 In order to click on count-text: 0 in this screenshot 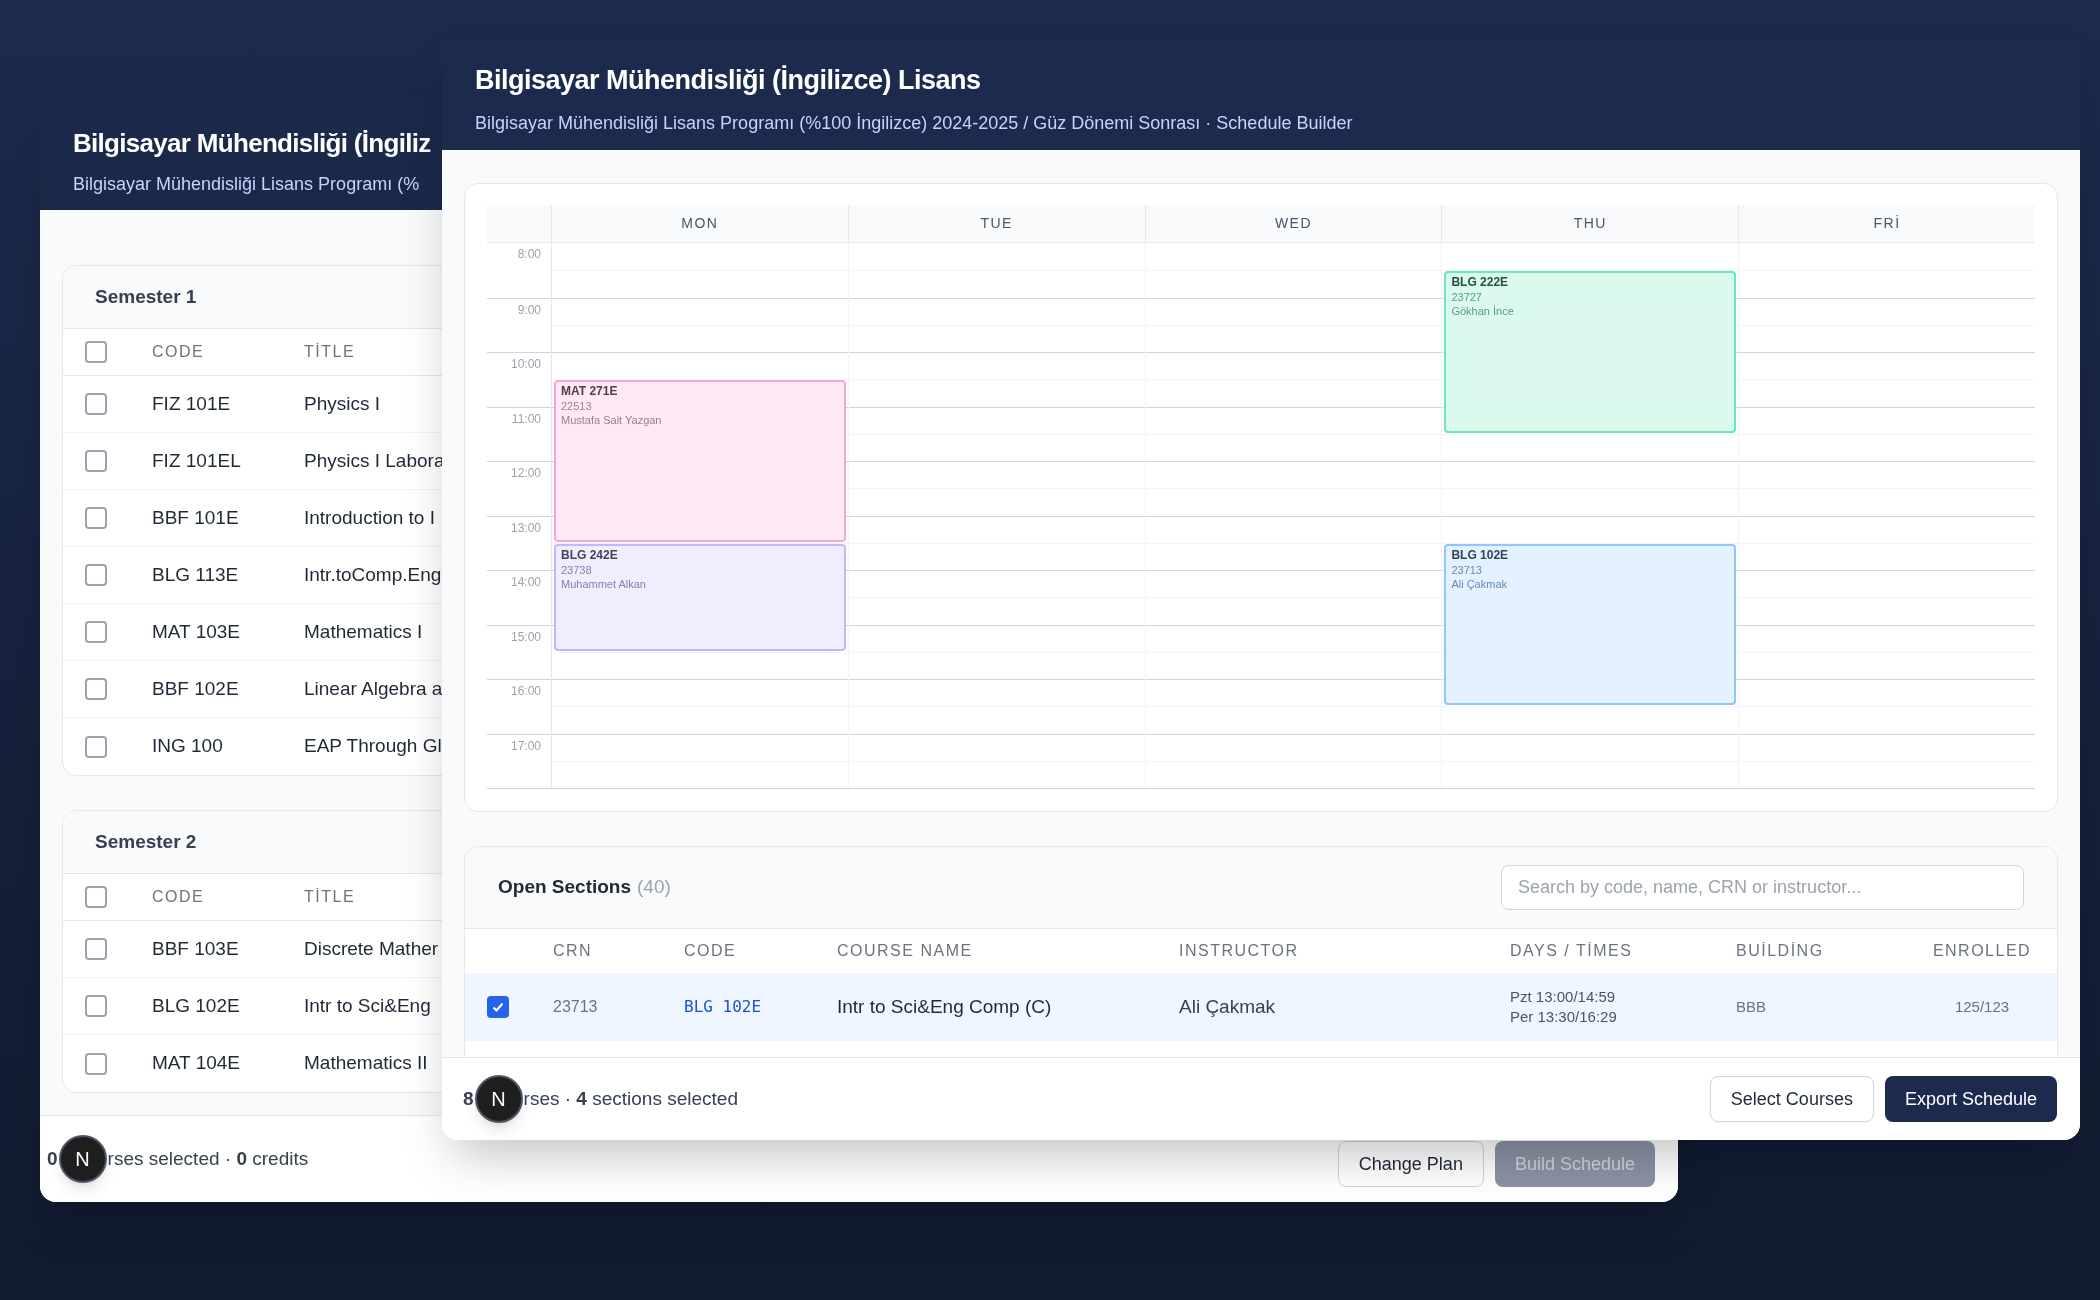, I will do `click(52, 1158)`.